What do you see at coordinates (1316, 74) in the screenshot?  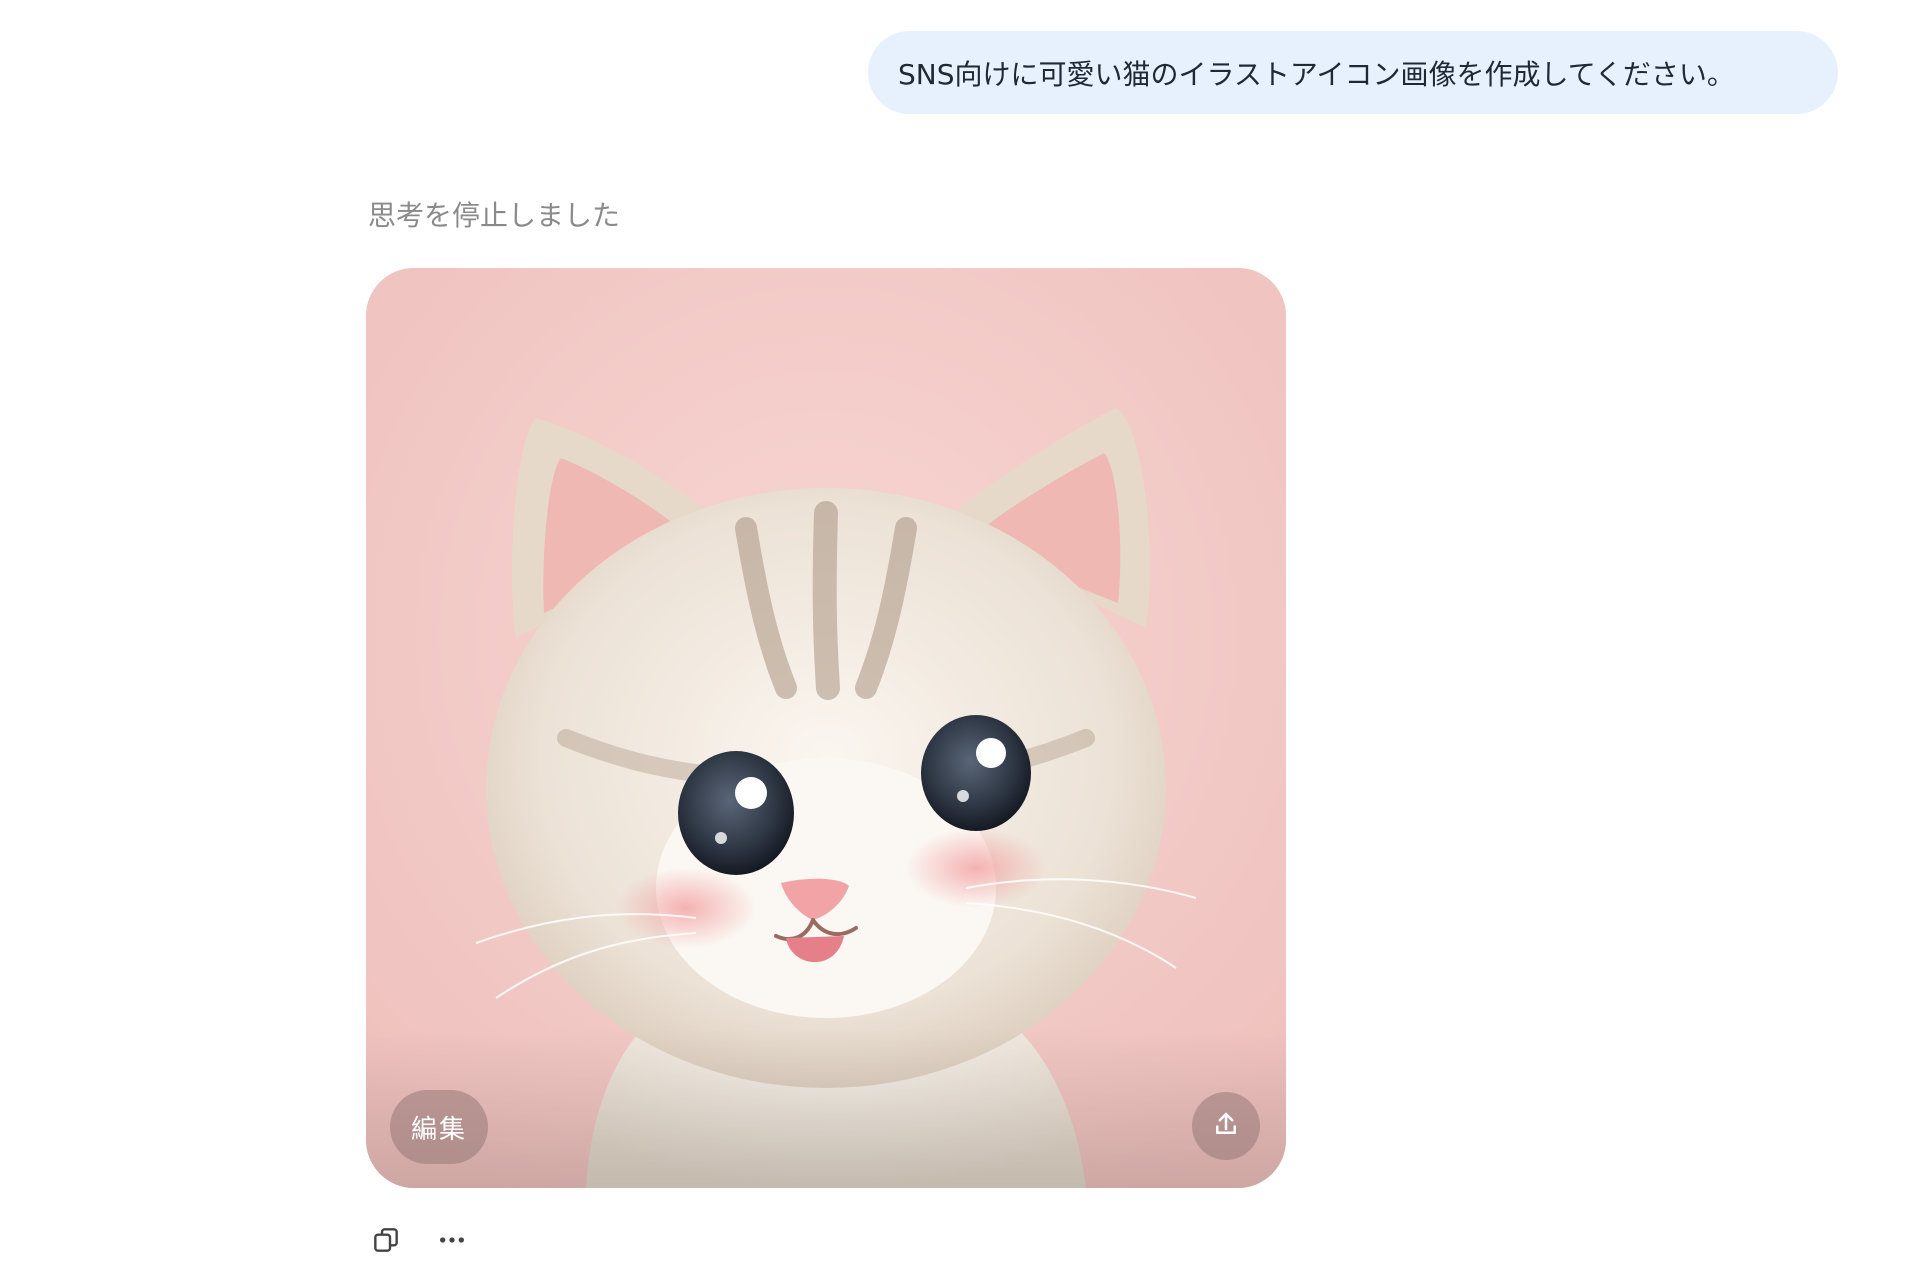 I see `user-message-text: SNS向けに可愛い猫のイラストアイコン画像を作成してください。` at bounding box center [1316, 74].